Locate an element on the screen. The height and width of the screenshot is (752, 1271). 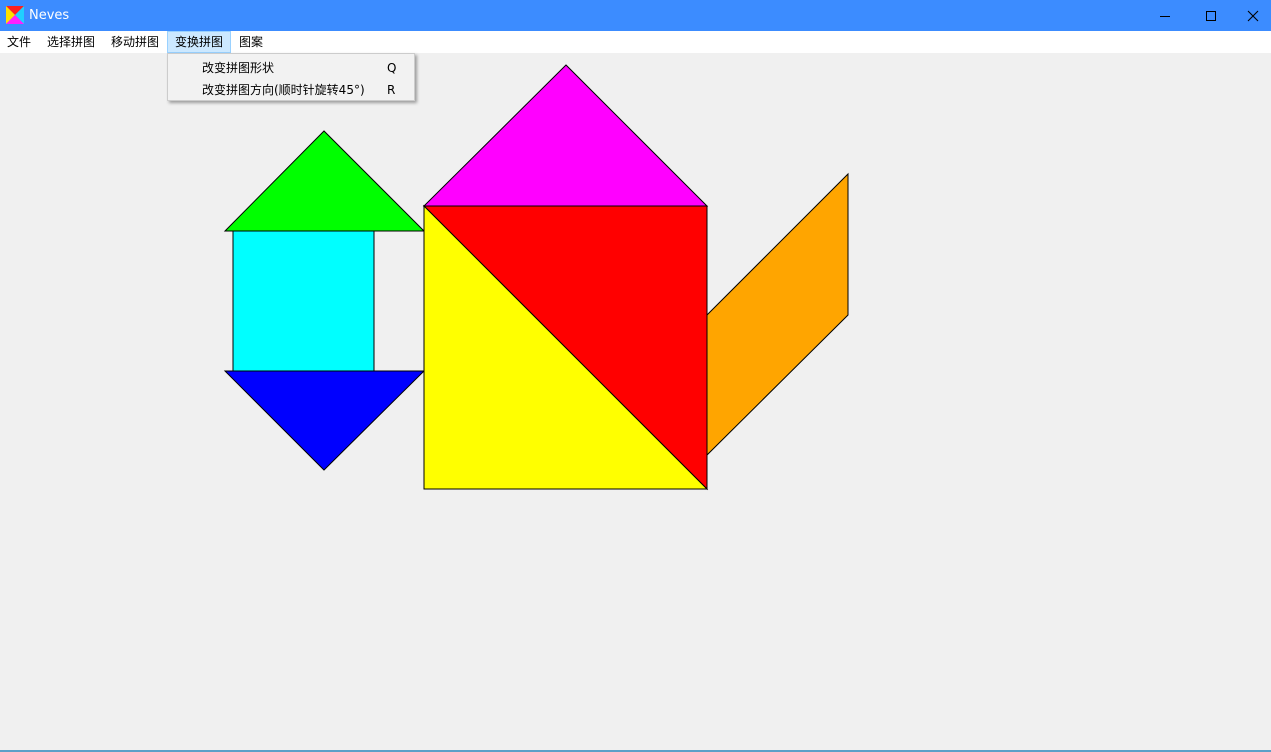
maximize-button is located at coordinates (1211, 15).